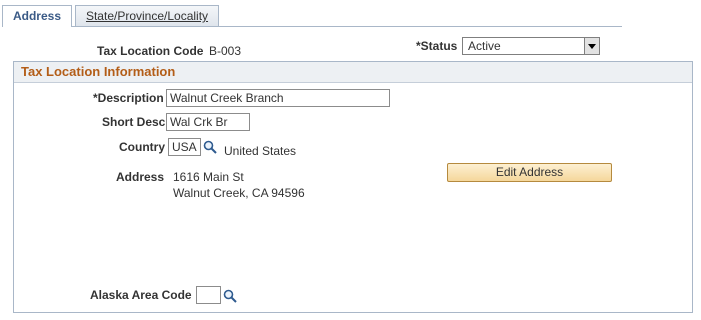 This screenshot has height=320, width=701. Describe the element at coordinates (531, 46) in the screenshot. I see `status-select: Active` at that location.